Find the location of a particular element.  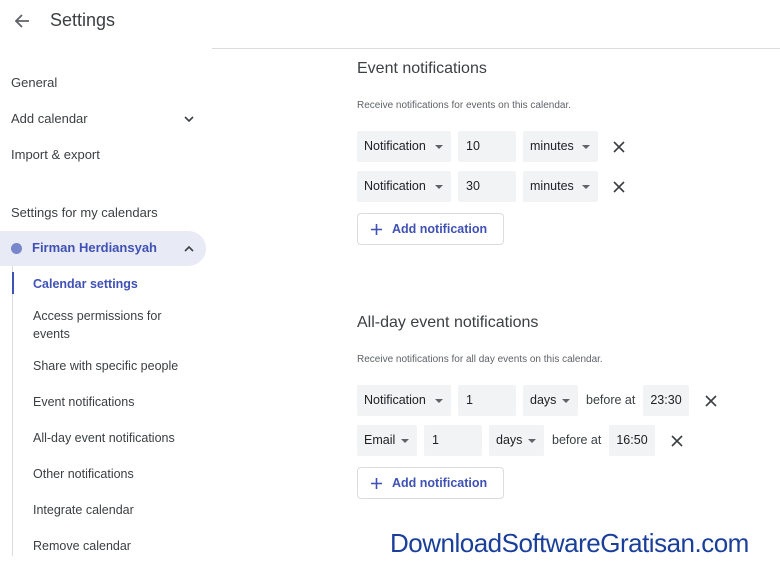

subnav-active-indicator is located at coordinates (13, 283).